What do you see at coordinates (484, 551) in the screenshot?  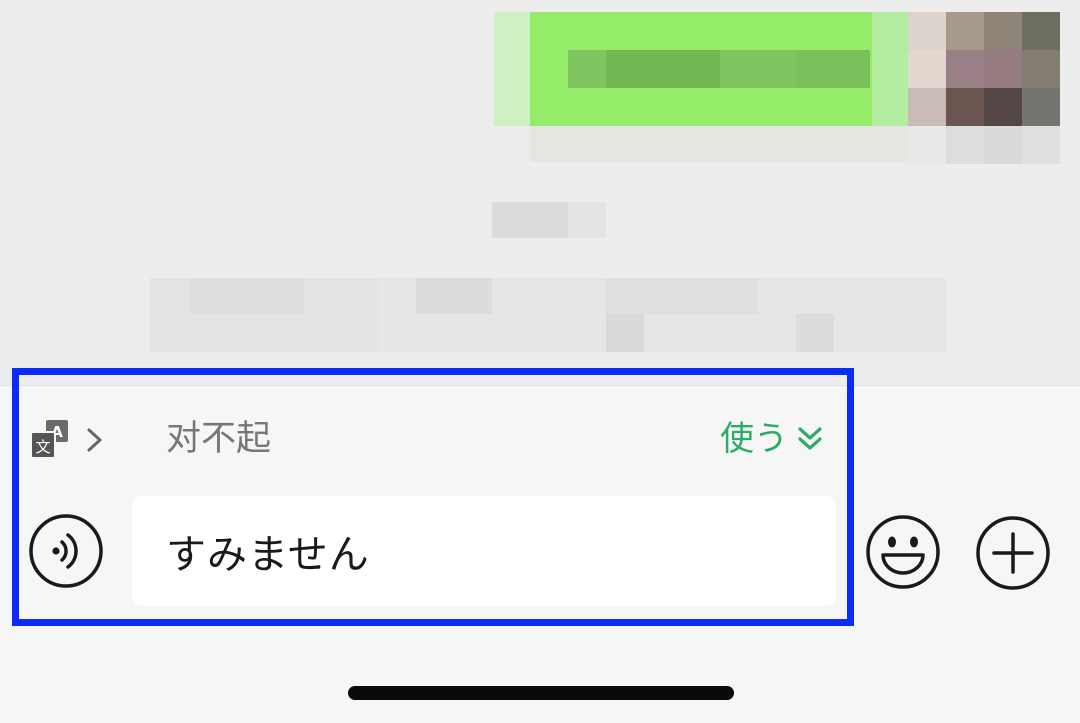 I see `message-input: すみません` at bounding box center [484, 551].